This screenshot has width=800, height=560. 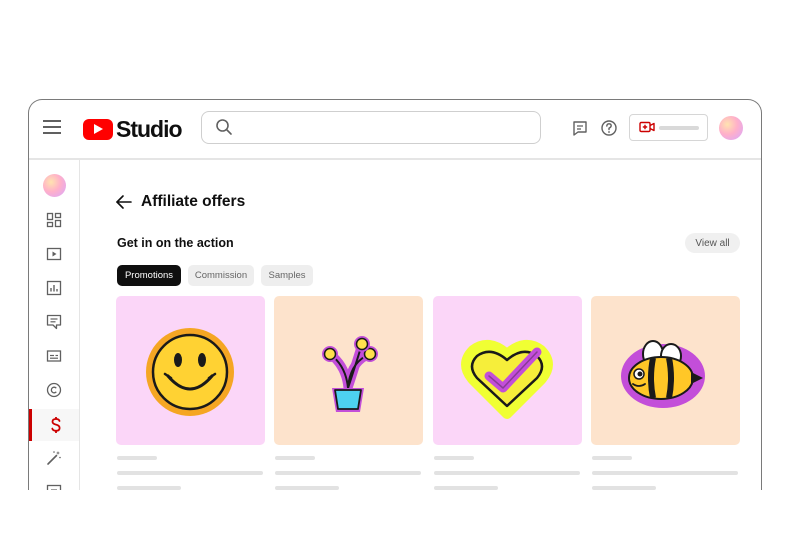 What do you see at coordinates (149, 275) in the screenshot?
I see `tab-promotions: Promotions` at bounding box center [149, 275].